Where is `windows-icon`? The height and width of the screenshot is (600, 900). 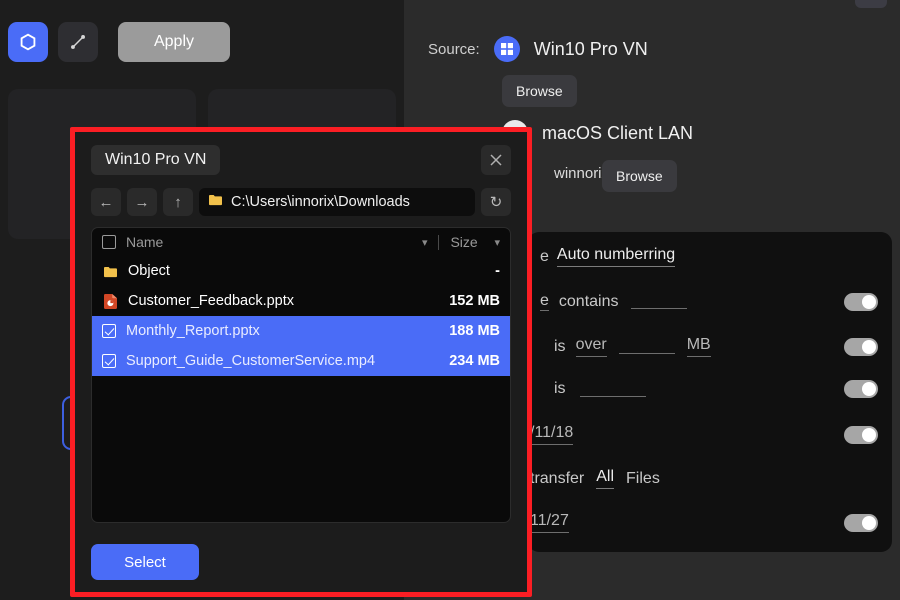
windows-icon is located at coordinates (506, 49).